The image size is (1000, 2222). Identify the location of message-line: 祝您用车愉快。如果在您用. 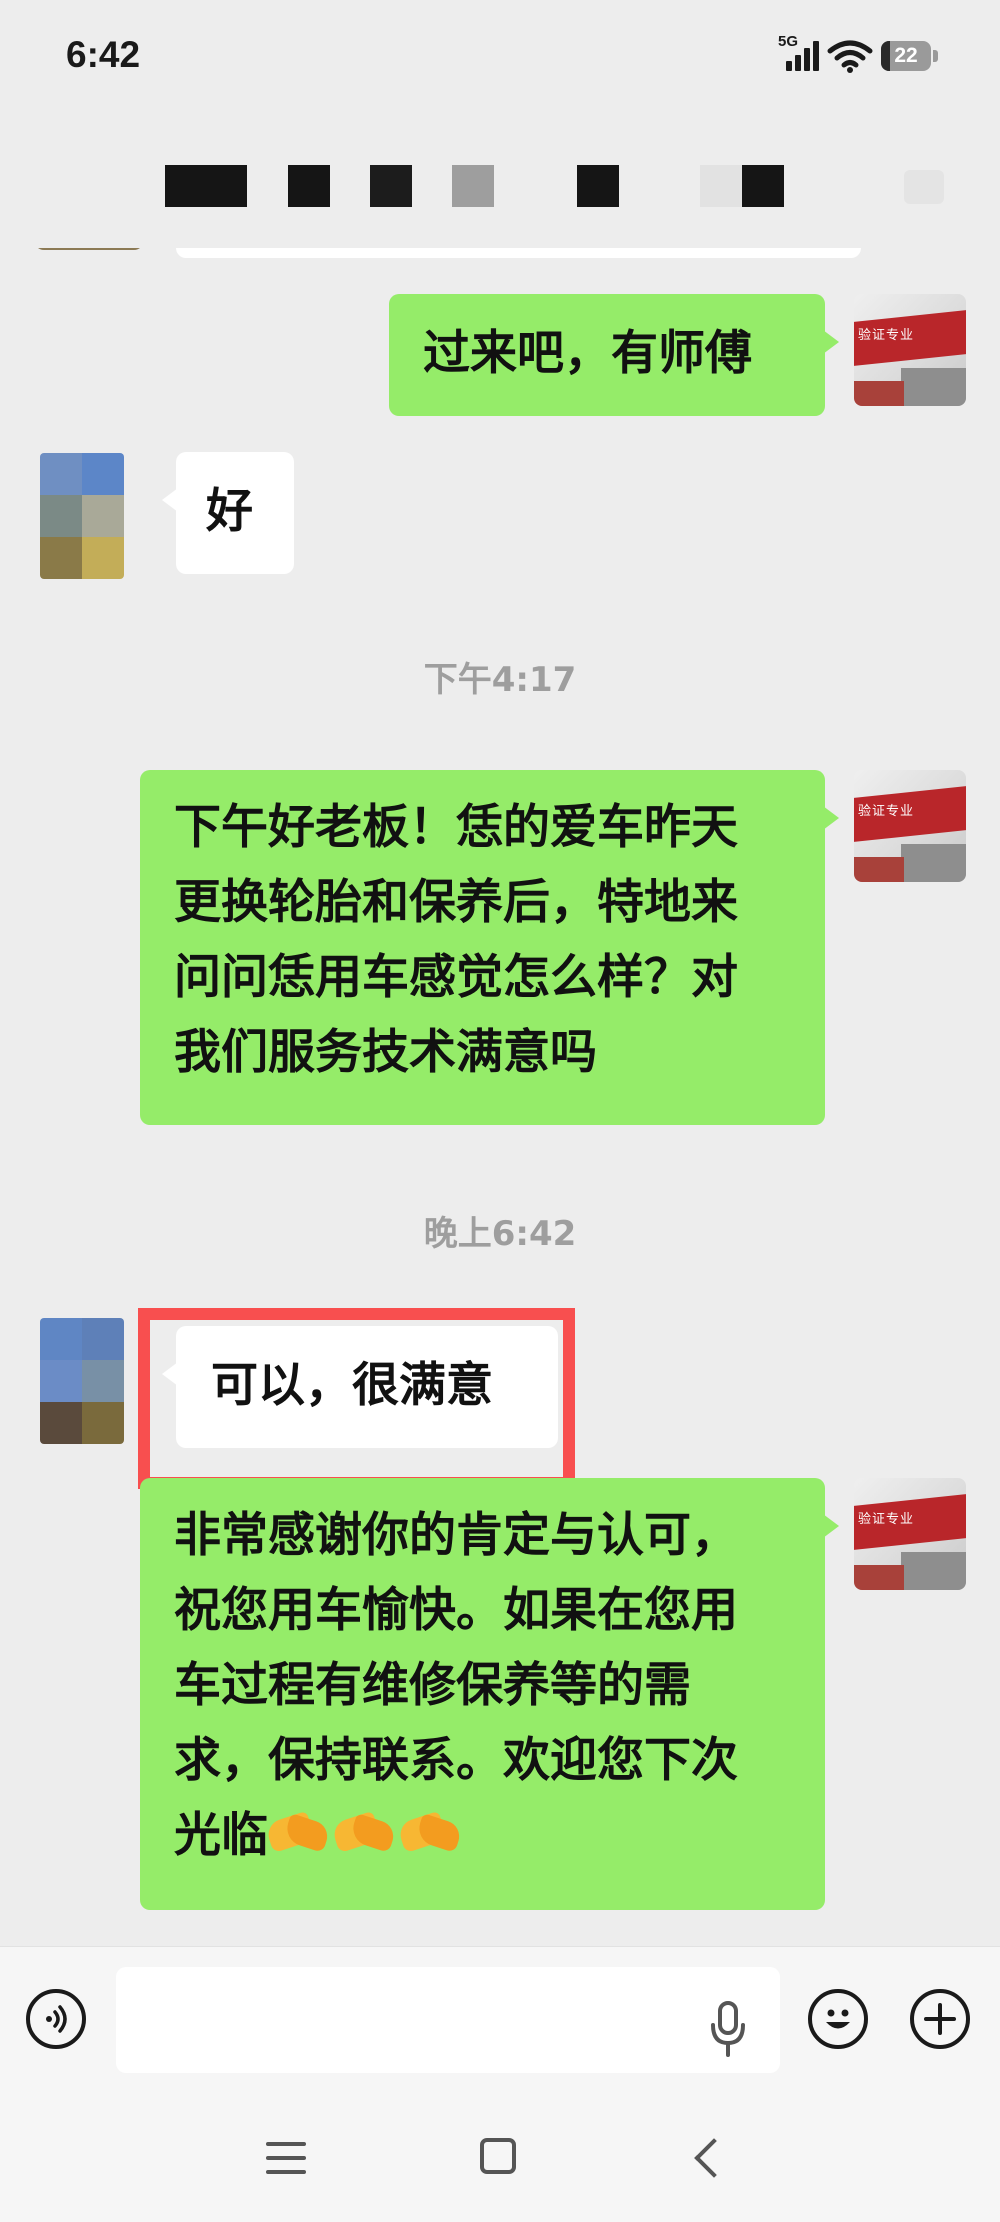
(456, 1610).